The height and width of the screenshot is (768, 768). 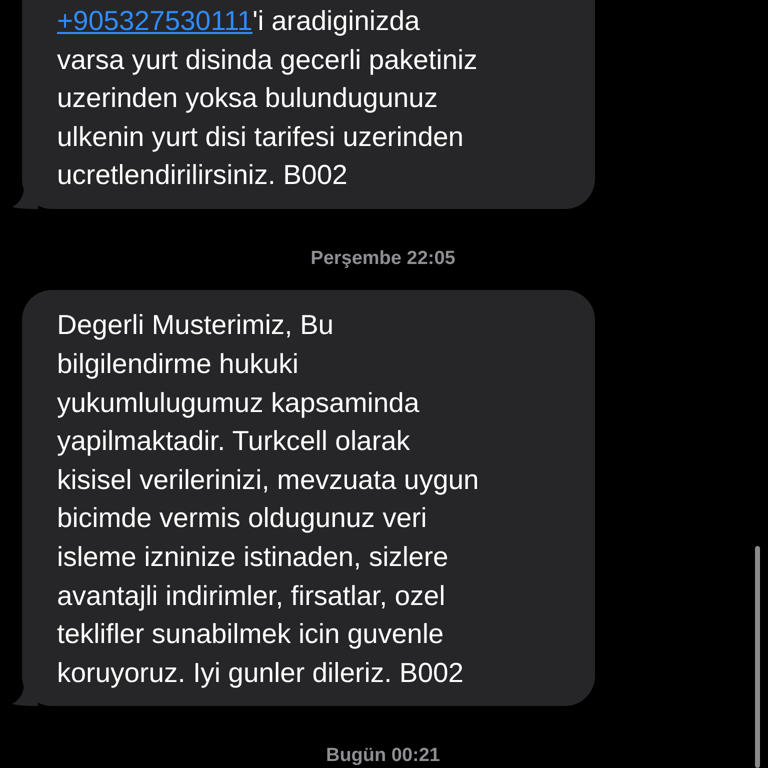 I want to click on scroll-bar, so click(x=757, y=657).